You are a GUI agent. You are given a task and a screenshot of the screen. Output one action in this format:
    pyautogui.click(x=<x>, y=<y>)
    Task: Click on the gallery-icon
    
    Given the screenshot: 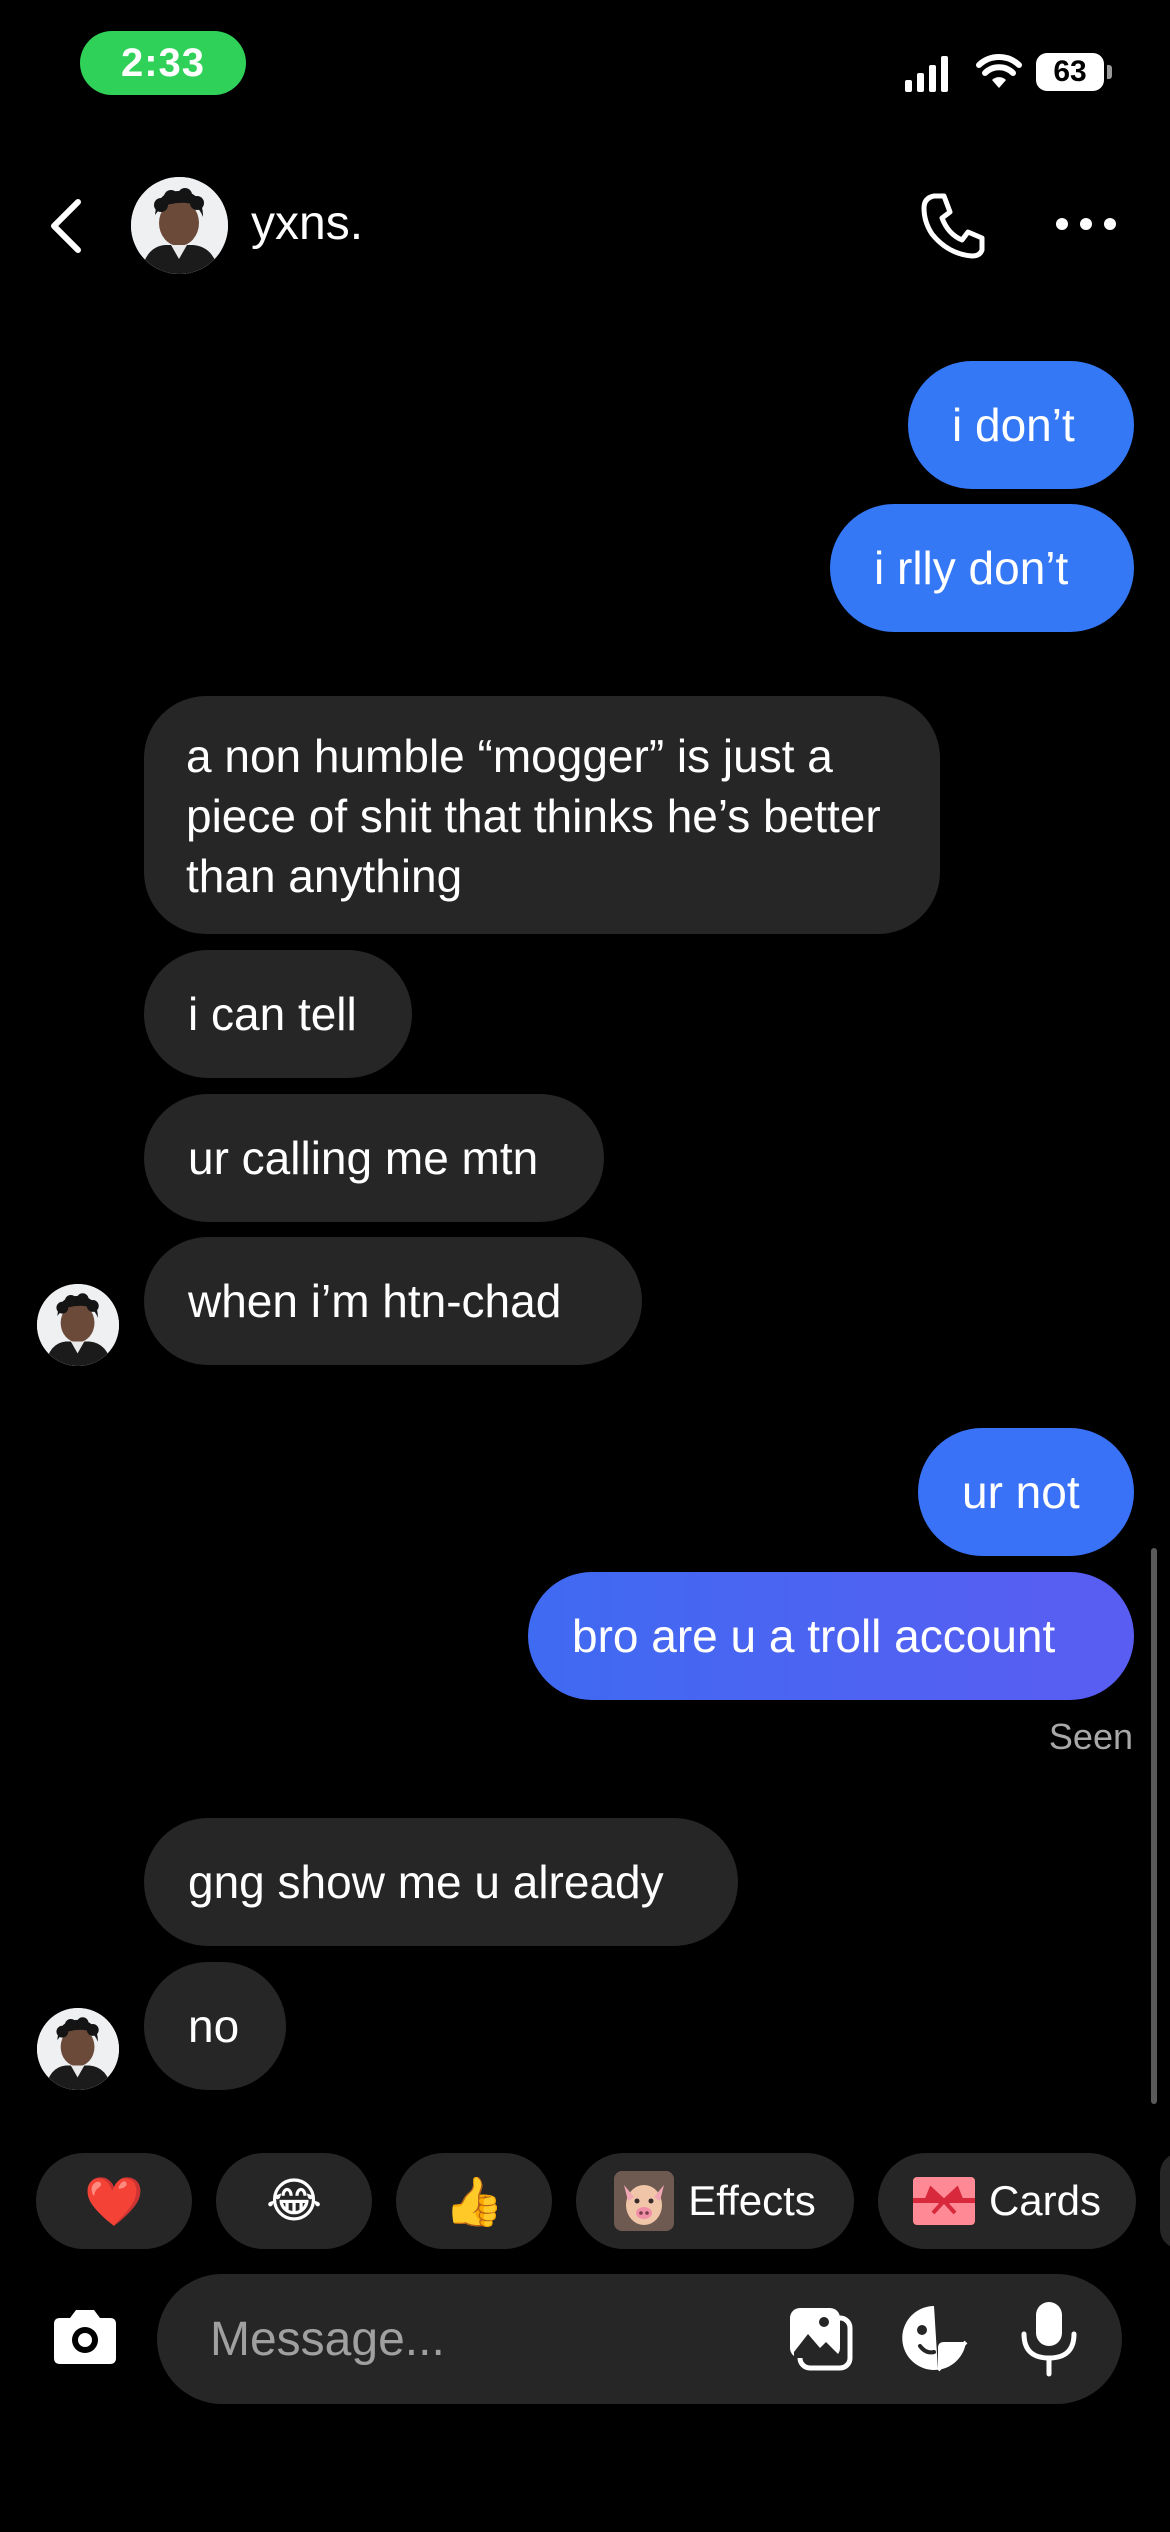 What is the action you would take?
    pyautogui.click(x=821, y=2339)
    